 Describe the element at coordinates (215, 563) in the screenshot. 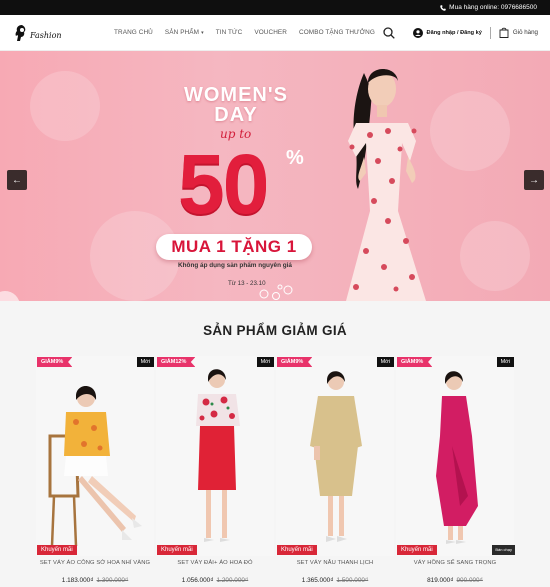

I see `product-name: SET VÁY ĐẢI+ ÁO HOA ĐỎ` at that location.